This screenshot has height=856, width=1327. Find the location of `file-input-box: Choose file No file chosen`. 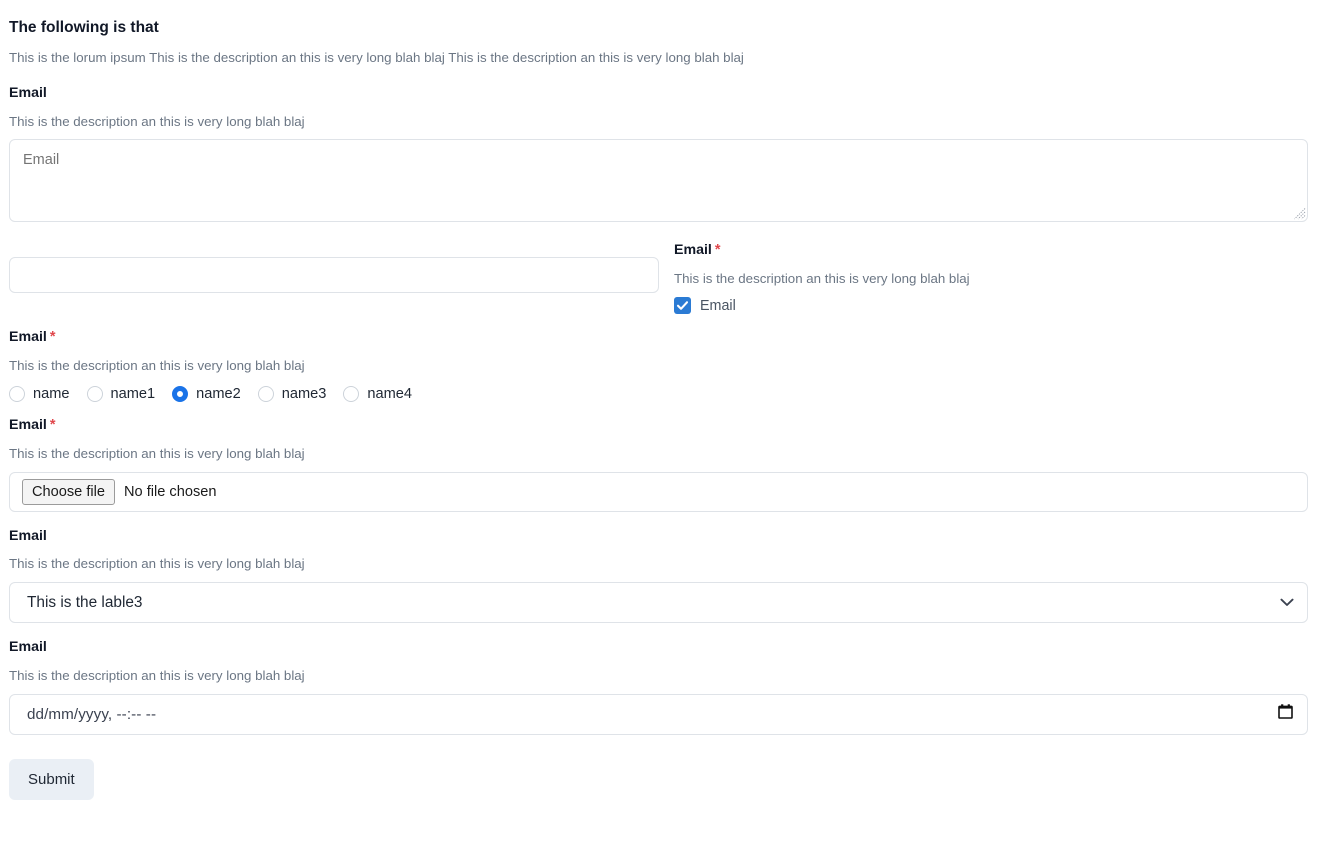

file-input-box: Choose file No file chosen is located at coordinates (658, 491).